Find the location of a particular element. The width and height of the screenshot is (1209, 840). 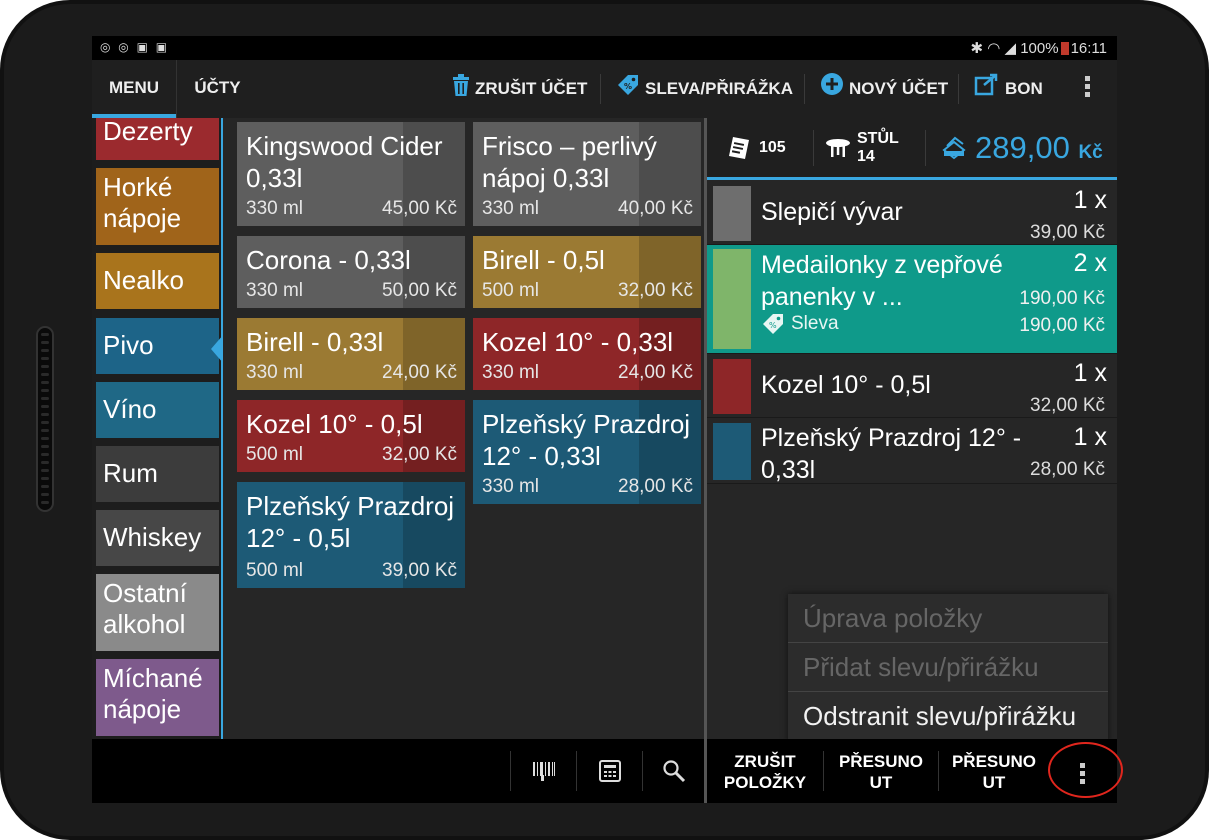

calculator-button is located at coordinates (610, 771).